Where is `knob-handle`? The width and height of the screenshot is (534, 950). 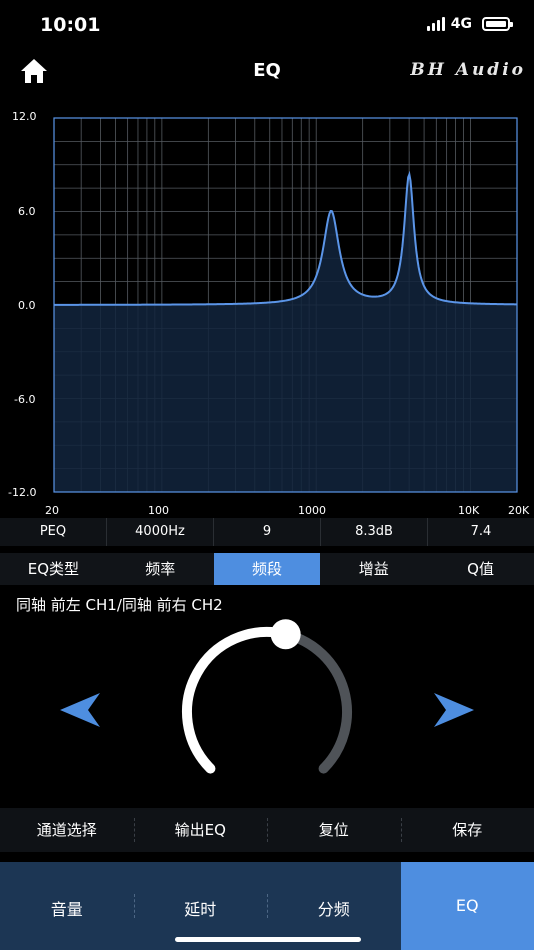 knob-handle is located at coordinates (285, 634).